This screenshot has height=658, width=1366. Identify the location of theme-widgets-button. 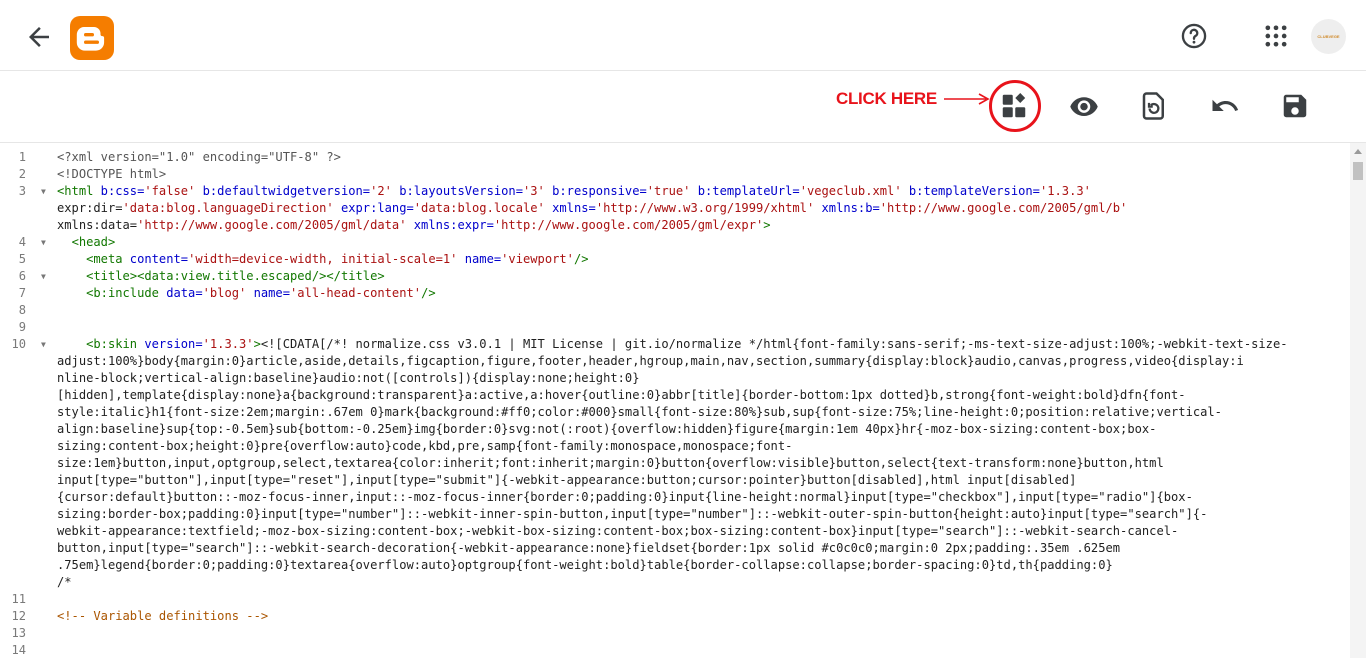
(1014, 106).